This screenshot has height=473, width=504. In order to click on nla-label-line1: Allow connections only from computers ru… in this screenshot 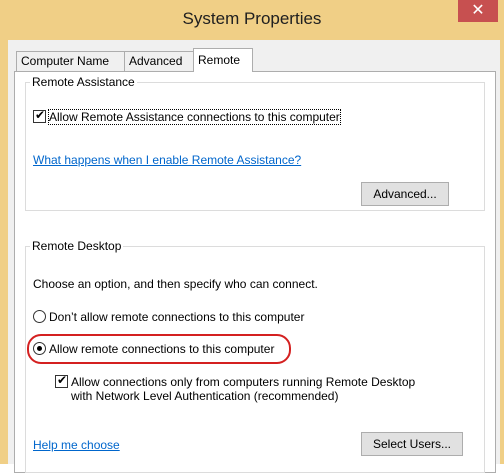, I will do `click(243, 382)`.